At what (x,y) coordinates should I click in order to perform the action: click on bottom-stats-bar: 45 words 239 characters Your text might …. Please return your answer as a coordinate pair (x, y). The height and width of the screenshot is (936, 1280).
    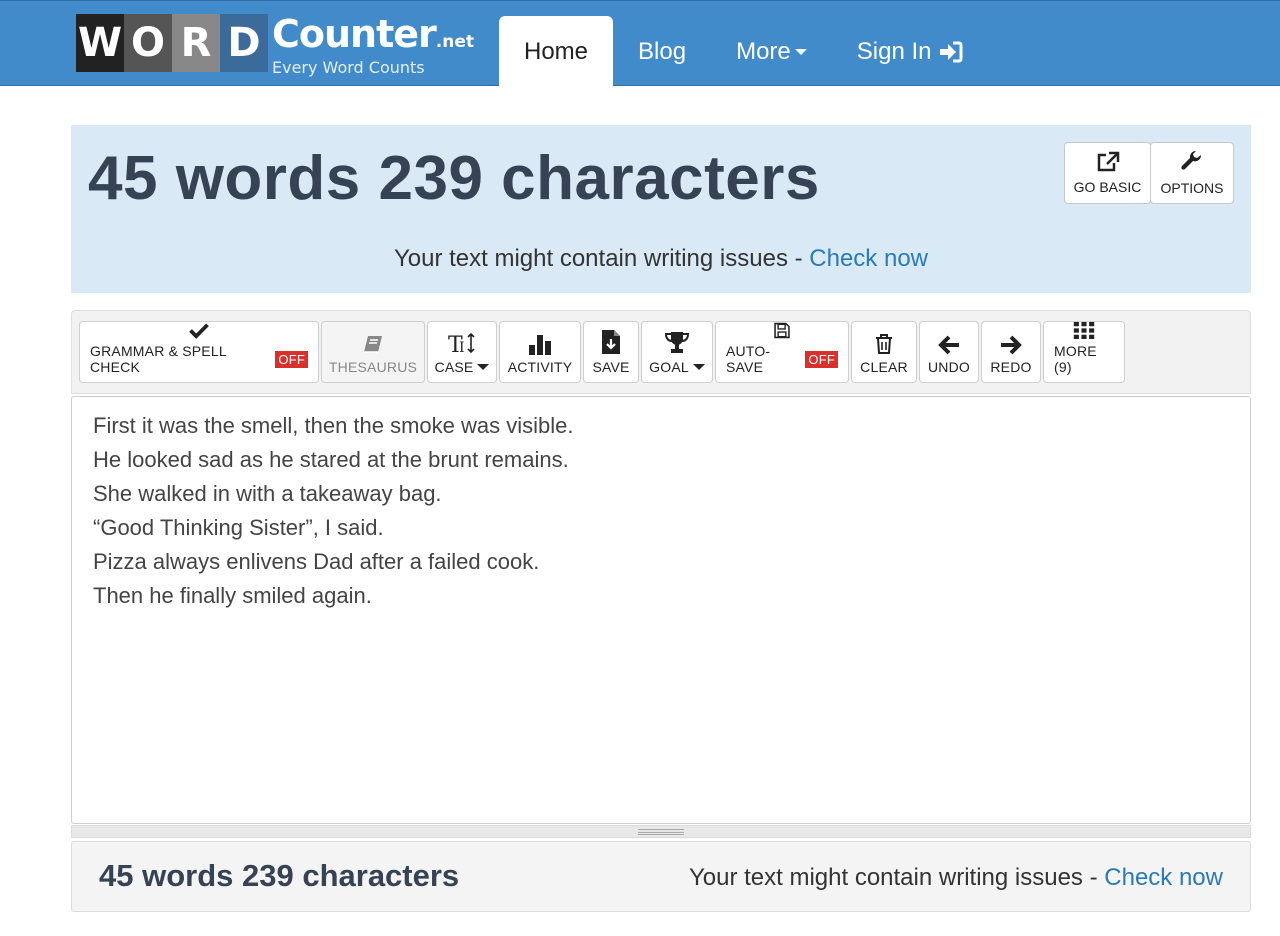
    Looking at the image, I should click on (661, 876).